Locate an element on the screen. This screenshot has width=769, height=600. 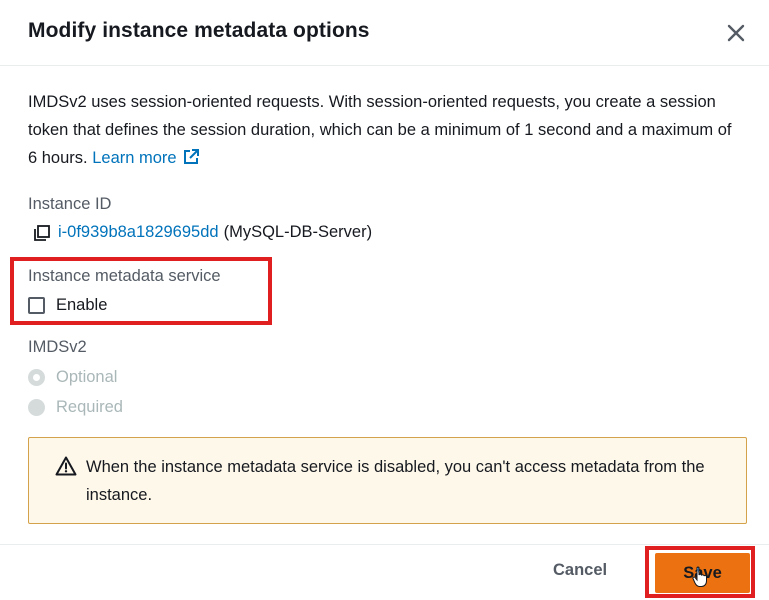
learn-more-label: Learn more is located at coordinates (134, 158).